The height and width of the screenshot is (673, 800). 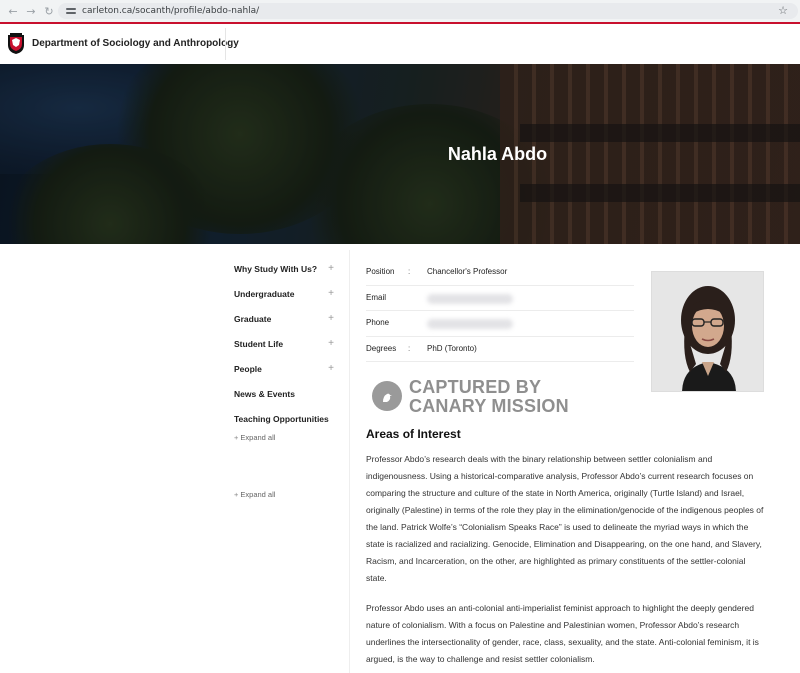 What do you see at coordinates (380, 271) in the screenshot?
I see `position-label: Position` at bounding box center [380, 271].